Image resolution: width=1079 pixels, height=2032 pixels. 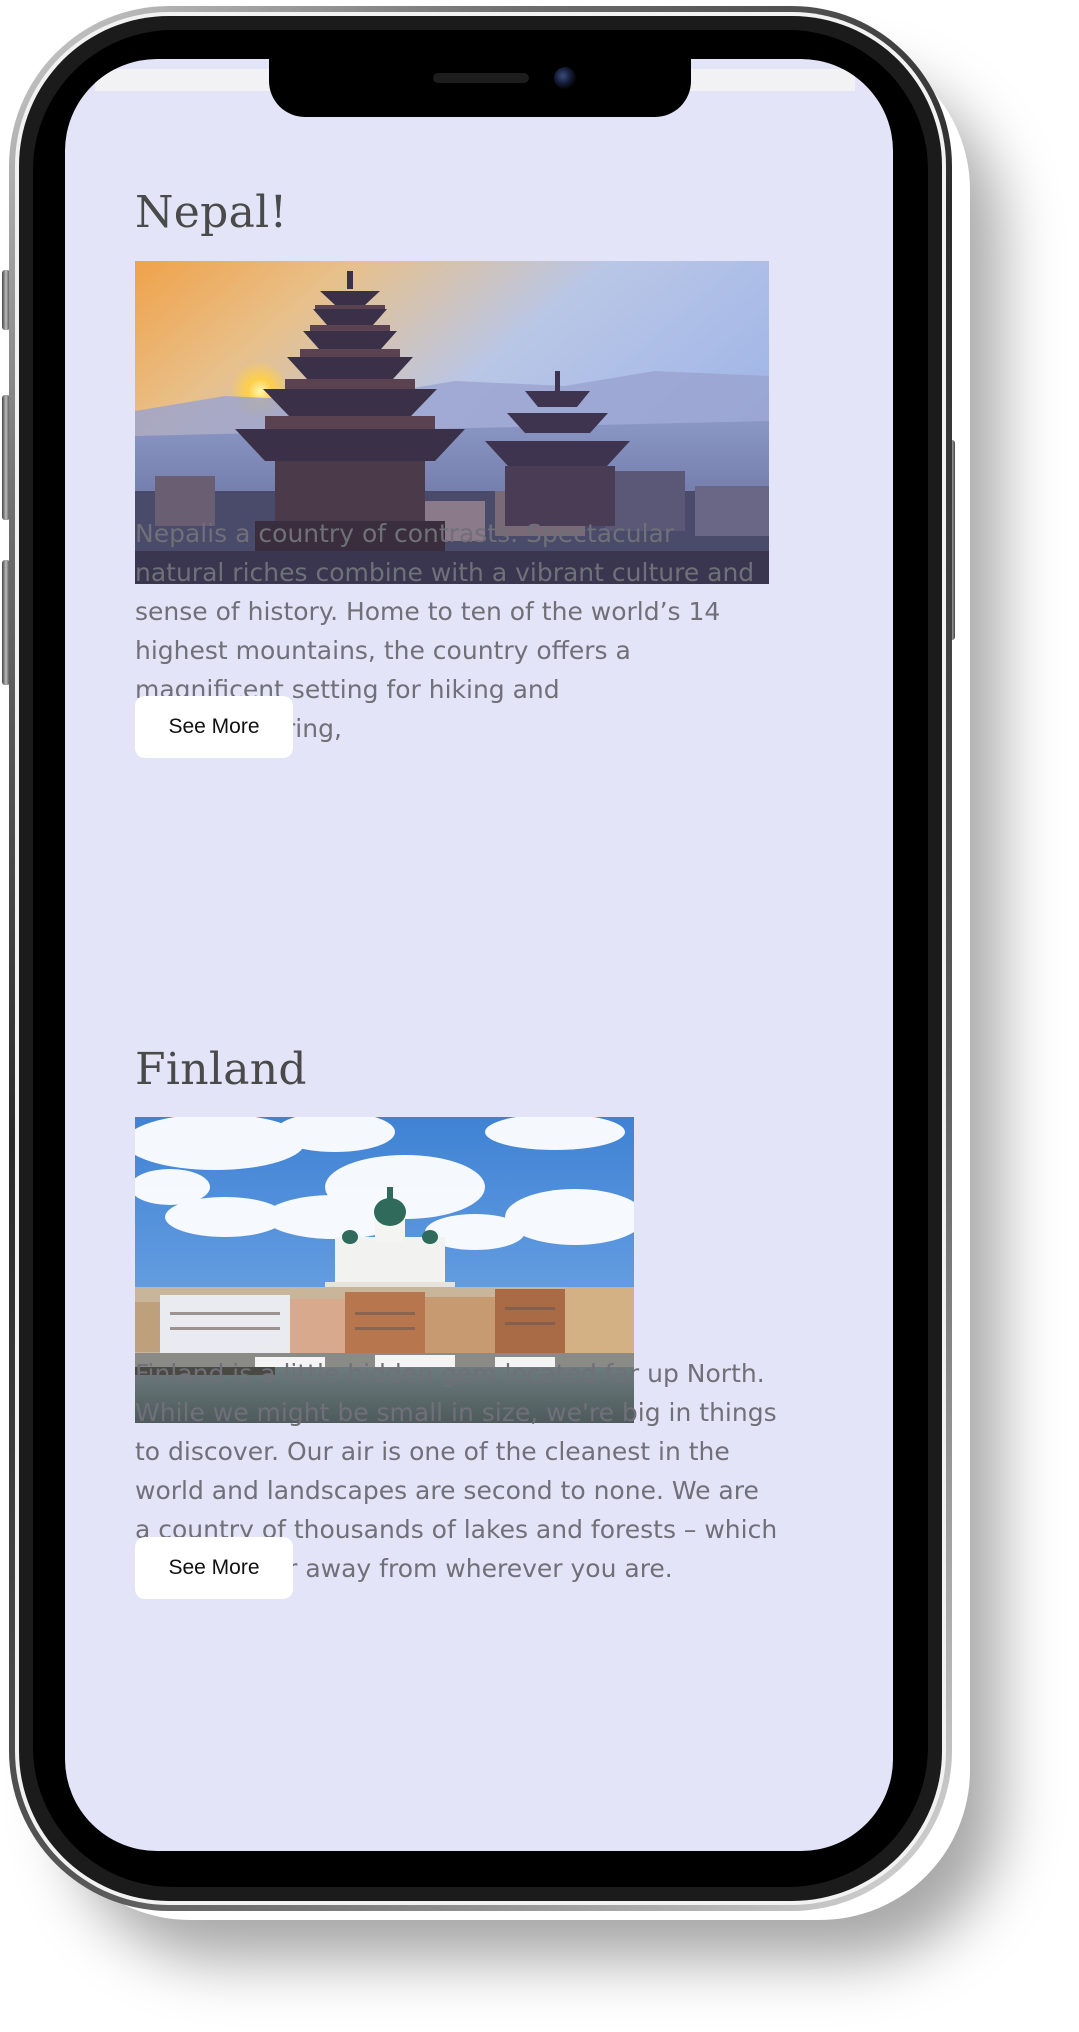 I want to click on front-camera-icon, so click(x=565, y=78).